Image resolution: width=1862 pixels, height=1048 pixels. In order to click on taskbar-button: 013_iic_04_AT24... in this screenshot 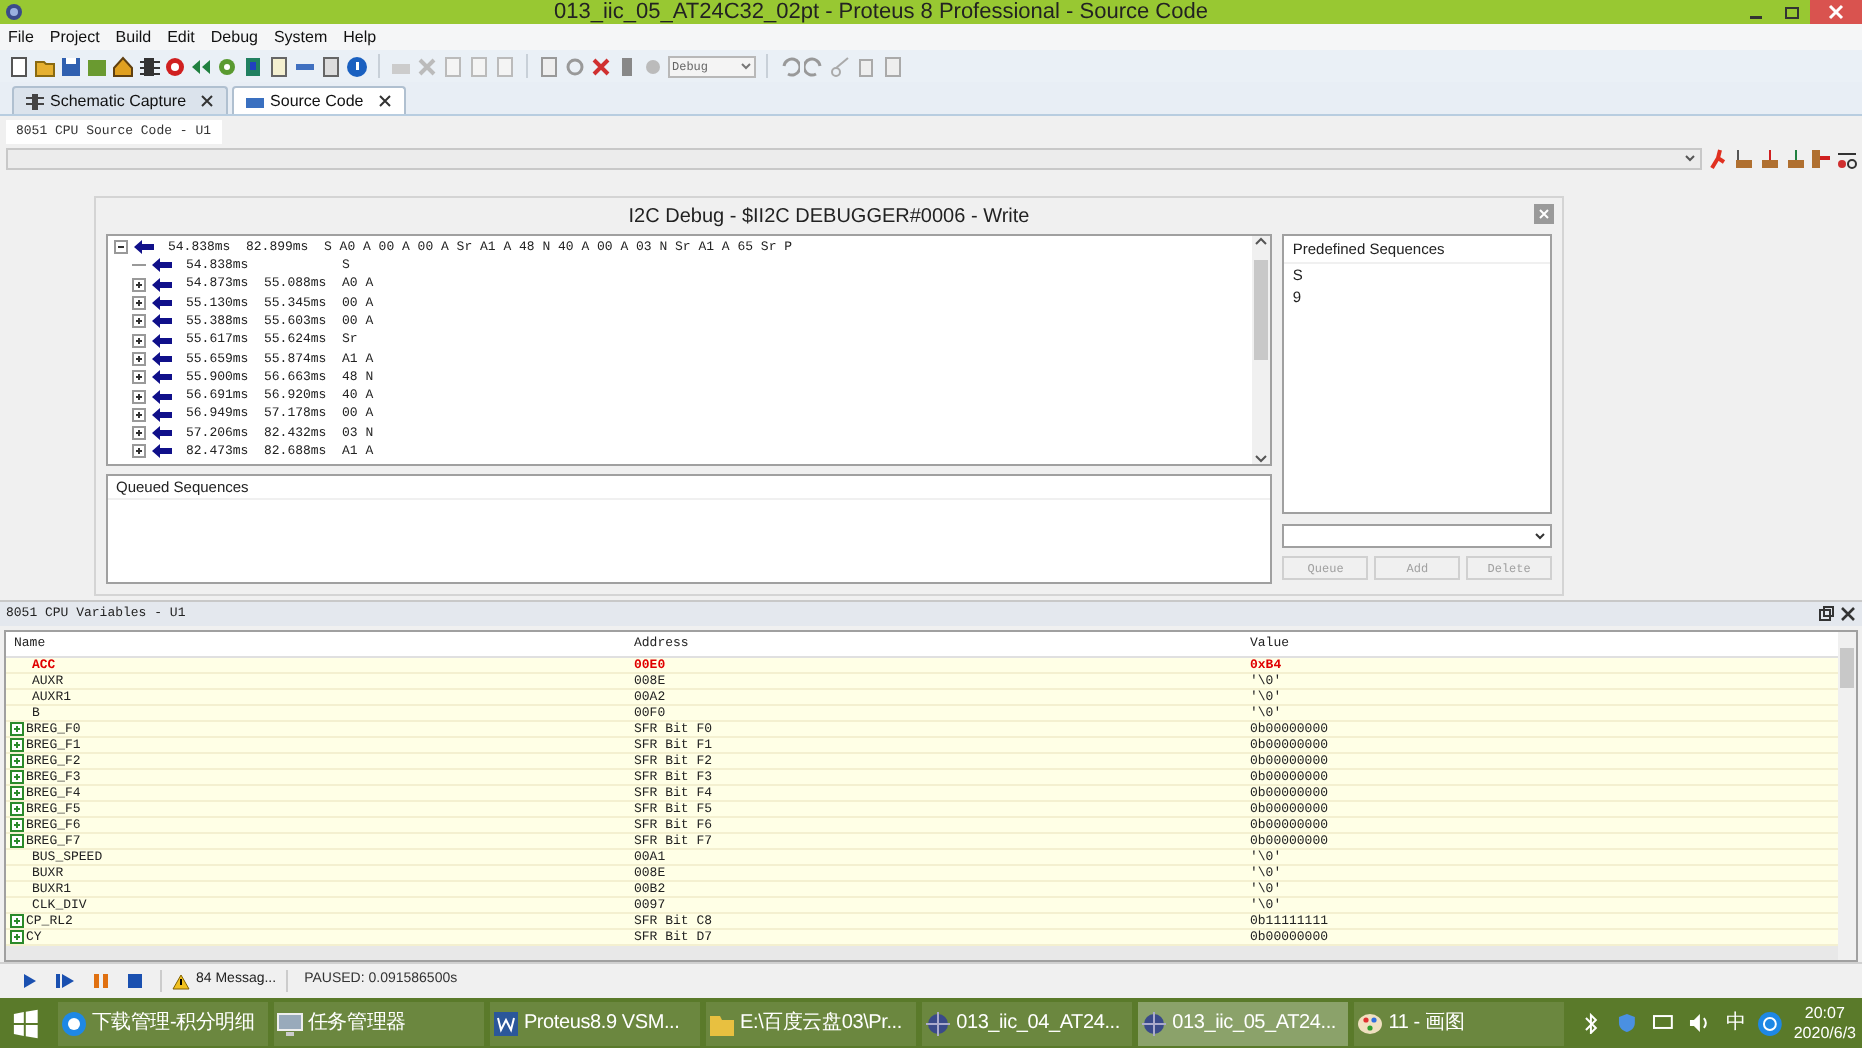, I will do `click(1027, 1023)`.